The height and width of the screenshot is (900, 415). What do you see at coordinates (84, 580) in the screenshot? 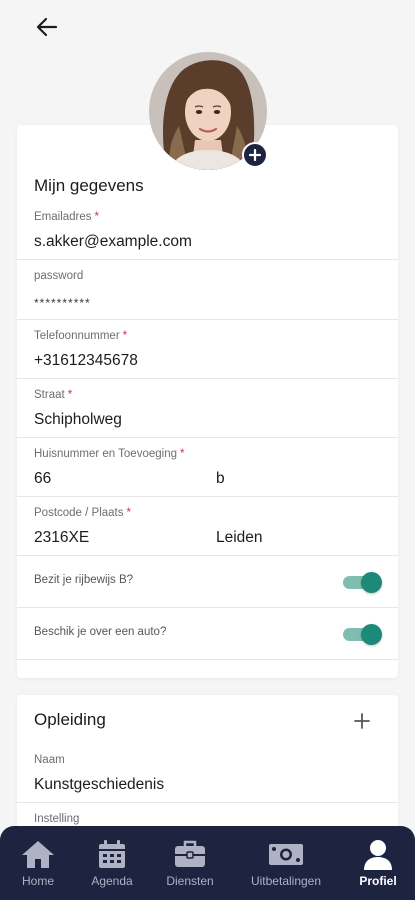
I see `drivers-license-label: Bezit je rijbewijs B?` at bounding box center [84, 580].